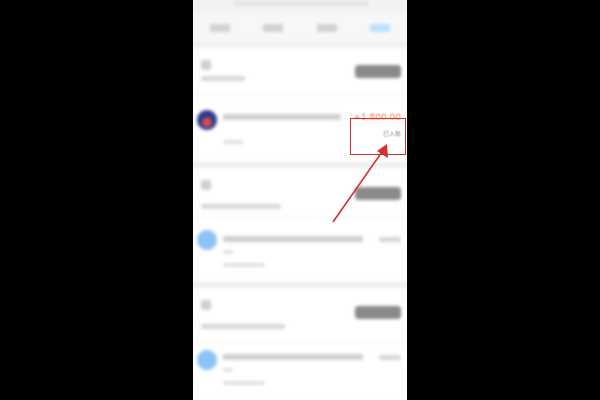  Describe the element at coordinates (300, 7) in the screenshot. I see `status-bar` at that location.